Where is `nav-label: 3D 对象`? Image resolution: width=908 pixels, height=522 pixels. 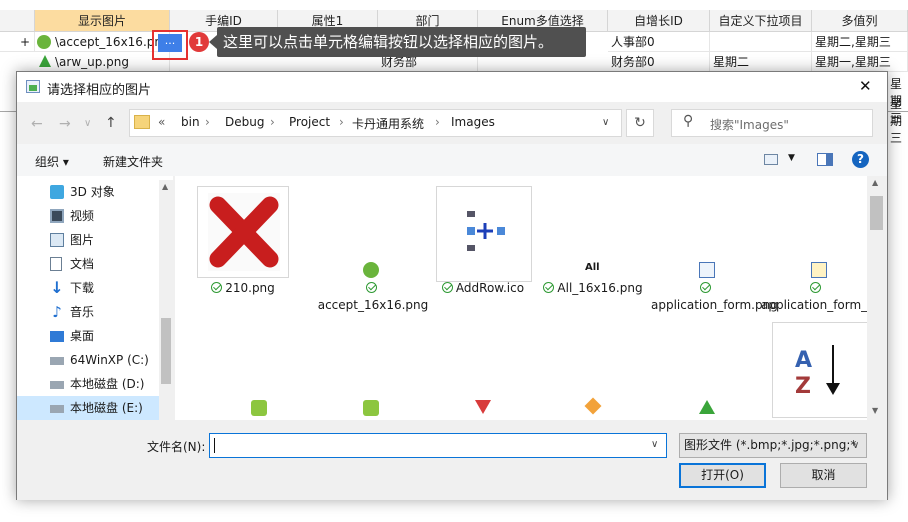 nav-label: 3D 对象 is located at coordinates (92, 192).